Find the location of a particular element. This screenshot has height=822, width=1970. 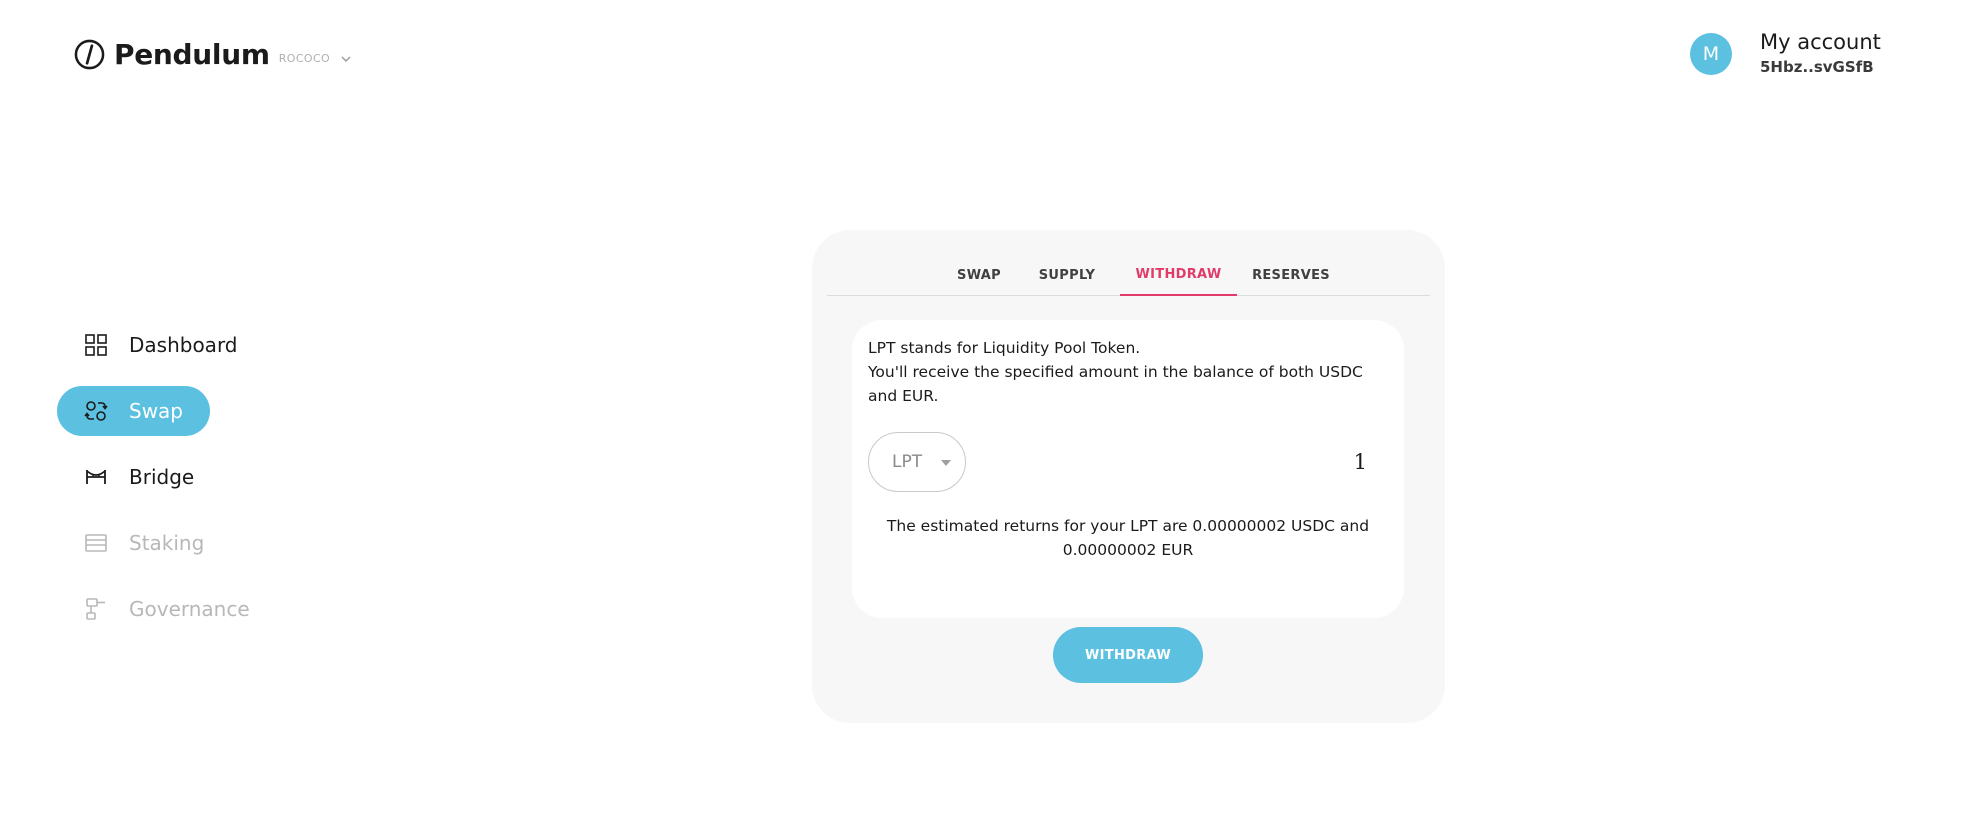

tab-swap: SWAP is located at coordinates (979, 275).